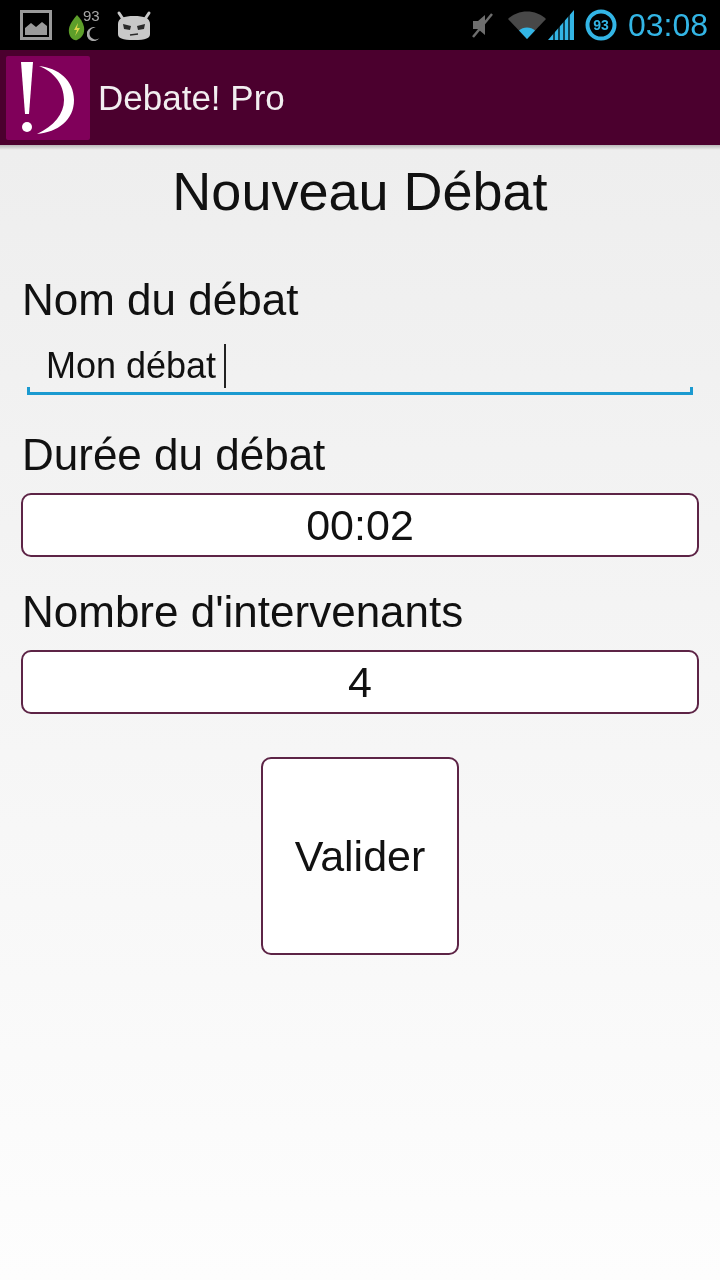  Describe the element at coordinates (360, 682) in the screenshot. I see `input-field: 4` at that location.